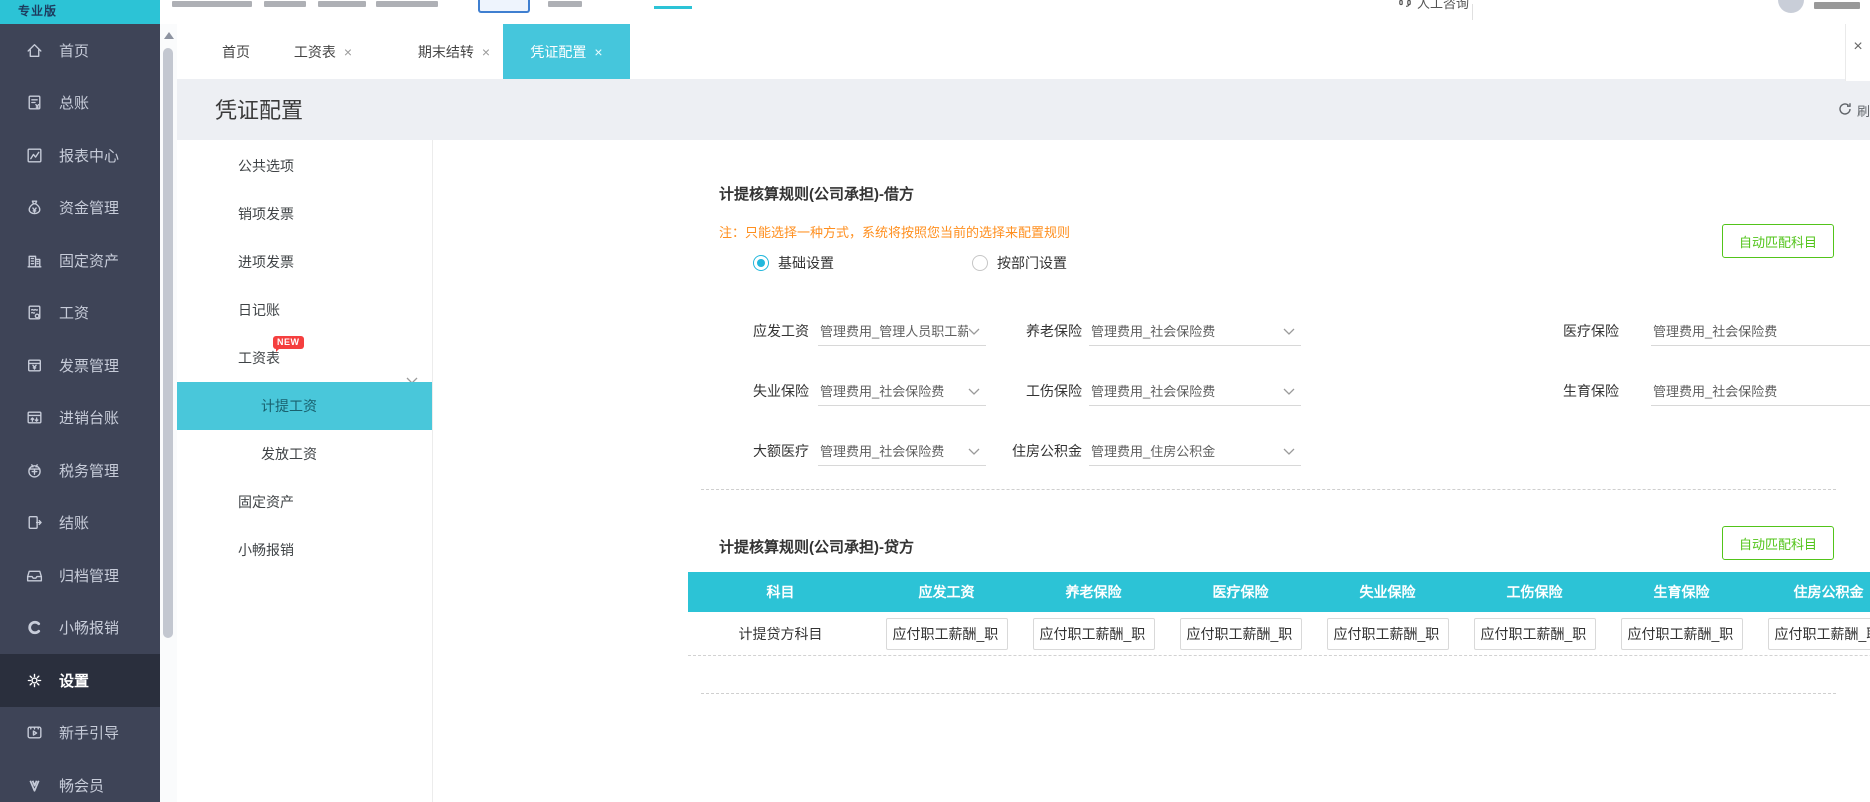 This screenshot has width=1870, height=802. What do you see at coordinates (259, 358) in the screenshot?
I see `submenu-item-label: 工资表` at bounding box center [259, 358].